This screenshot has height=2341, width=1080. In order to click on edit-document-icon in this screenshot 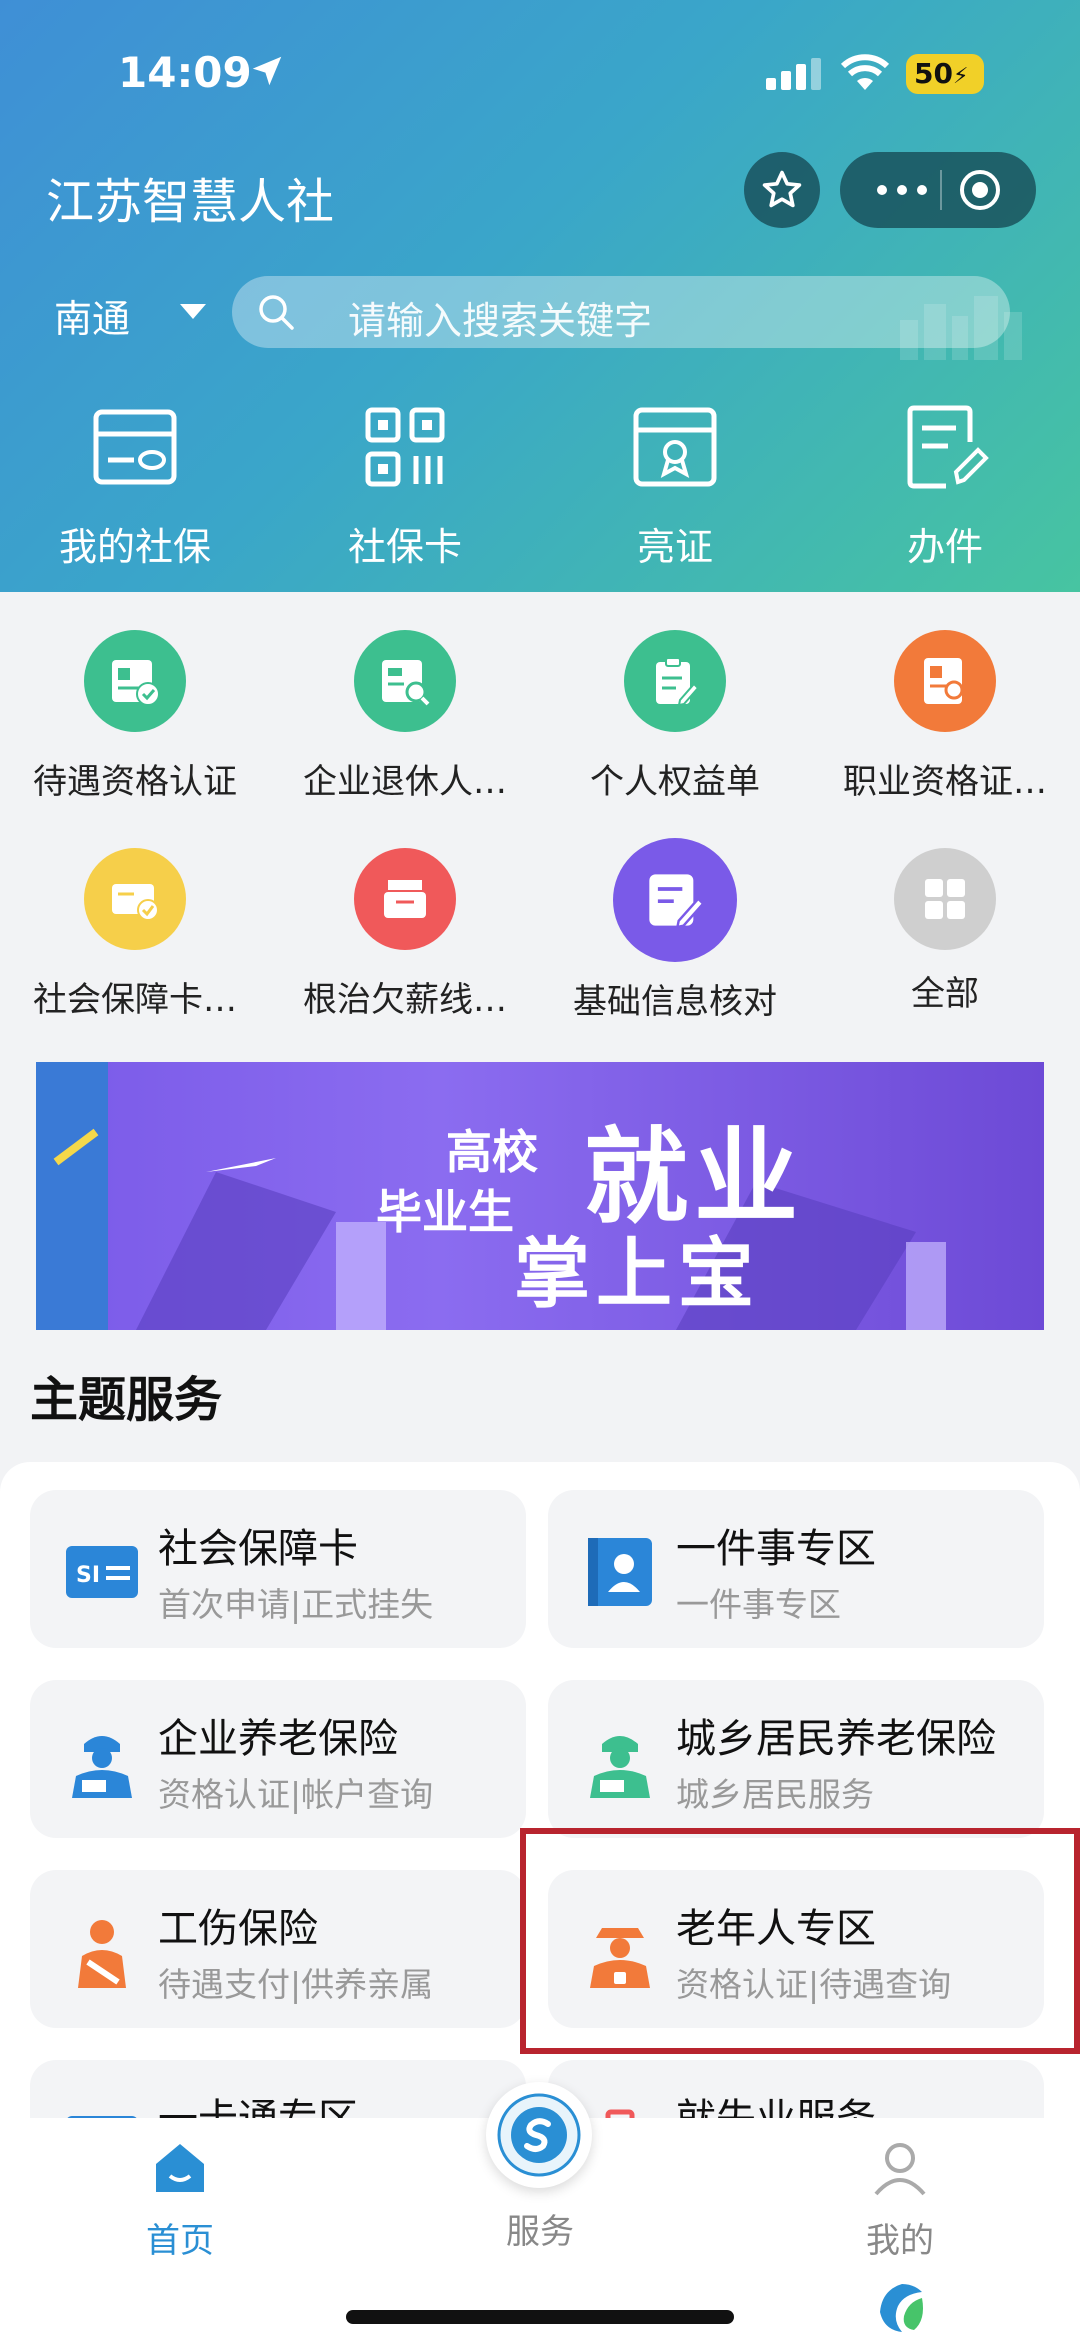, I will do `click(948, 447)`.